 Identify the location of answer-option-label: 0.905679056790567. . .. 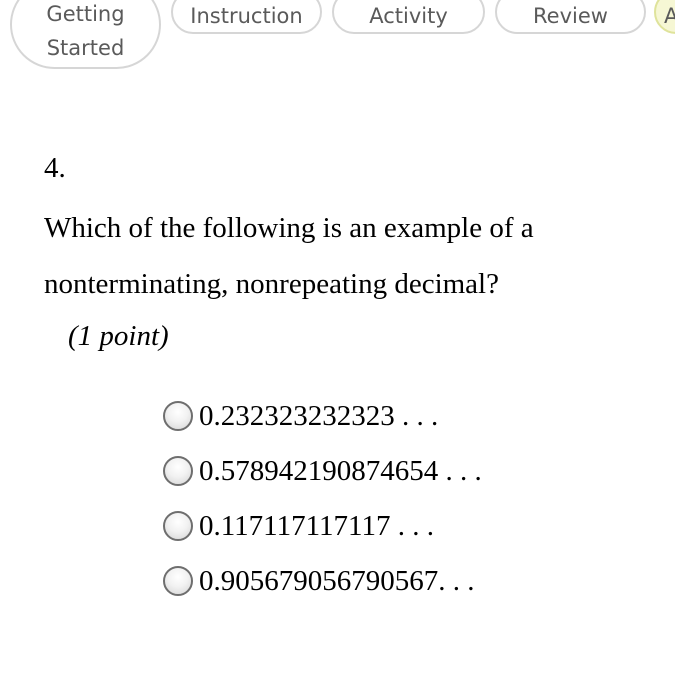
(337, 581).